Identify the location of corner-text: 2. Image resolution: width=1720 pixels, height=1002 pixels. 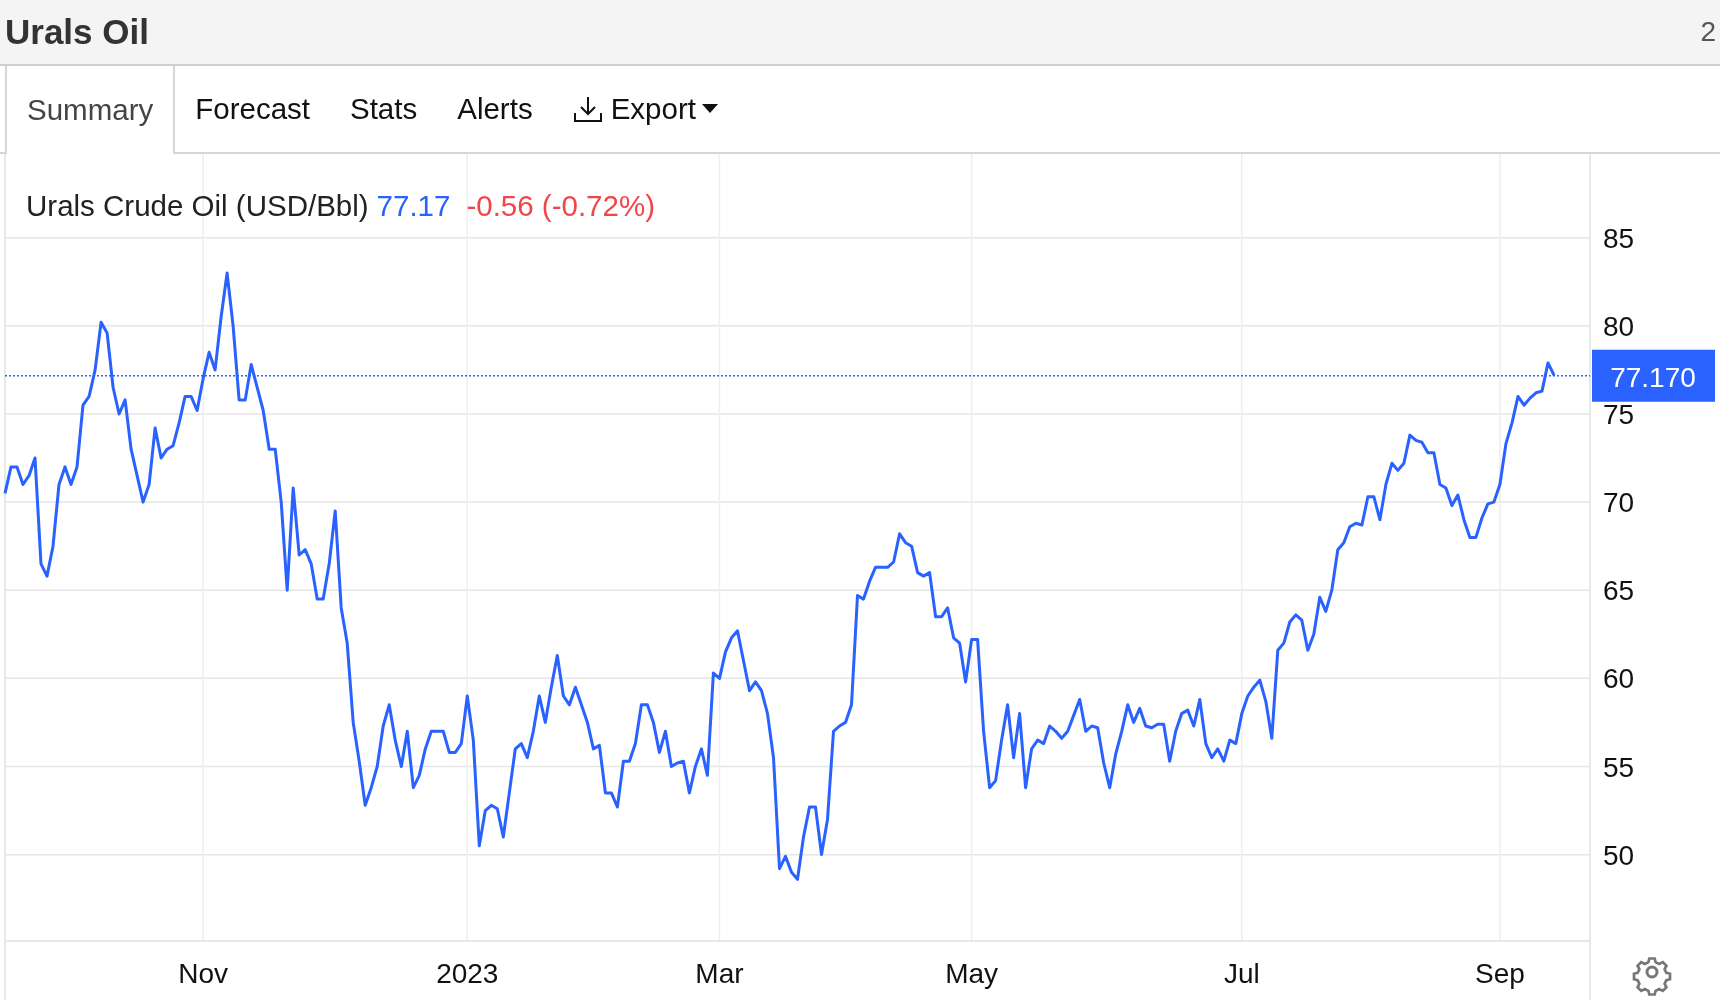
(1708, 32).